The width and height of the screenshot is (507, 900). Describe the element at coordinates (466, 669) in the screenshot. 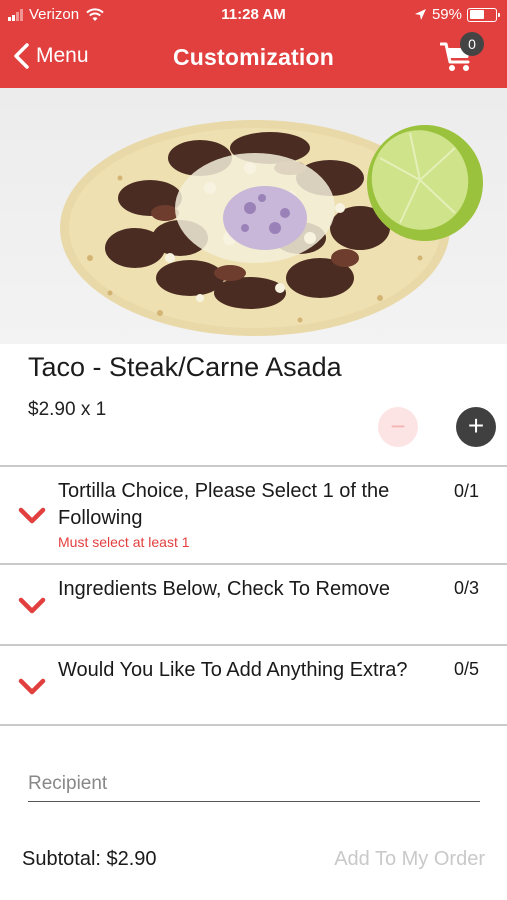

I see `option-group-count: 0/5` at that location.